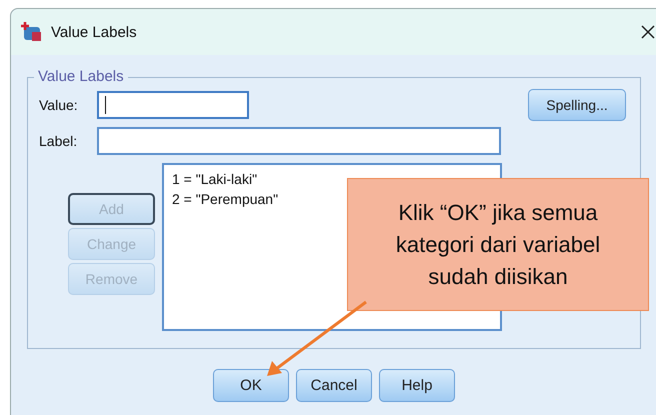 The width and height of the screenshot is (656, 415). What do you see at coordinates (94, 32) in the screenshot?
I see `window-title: Value Labels` at bounding box center [94, 32].